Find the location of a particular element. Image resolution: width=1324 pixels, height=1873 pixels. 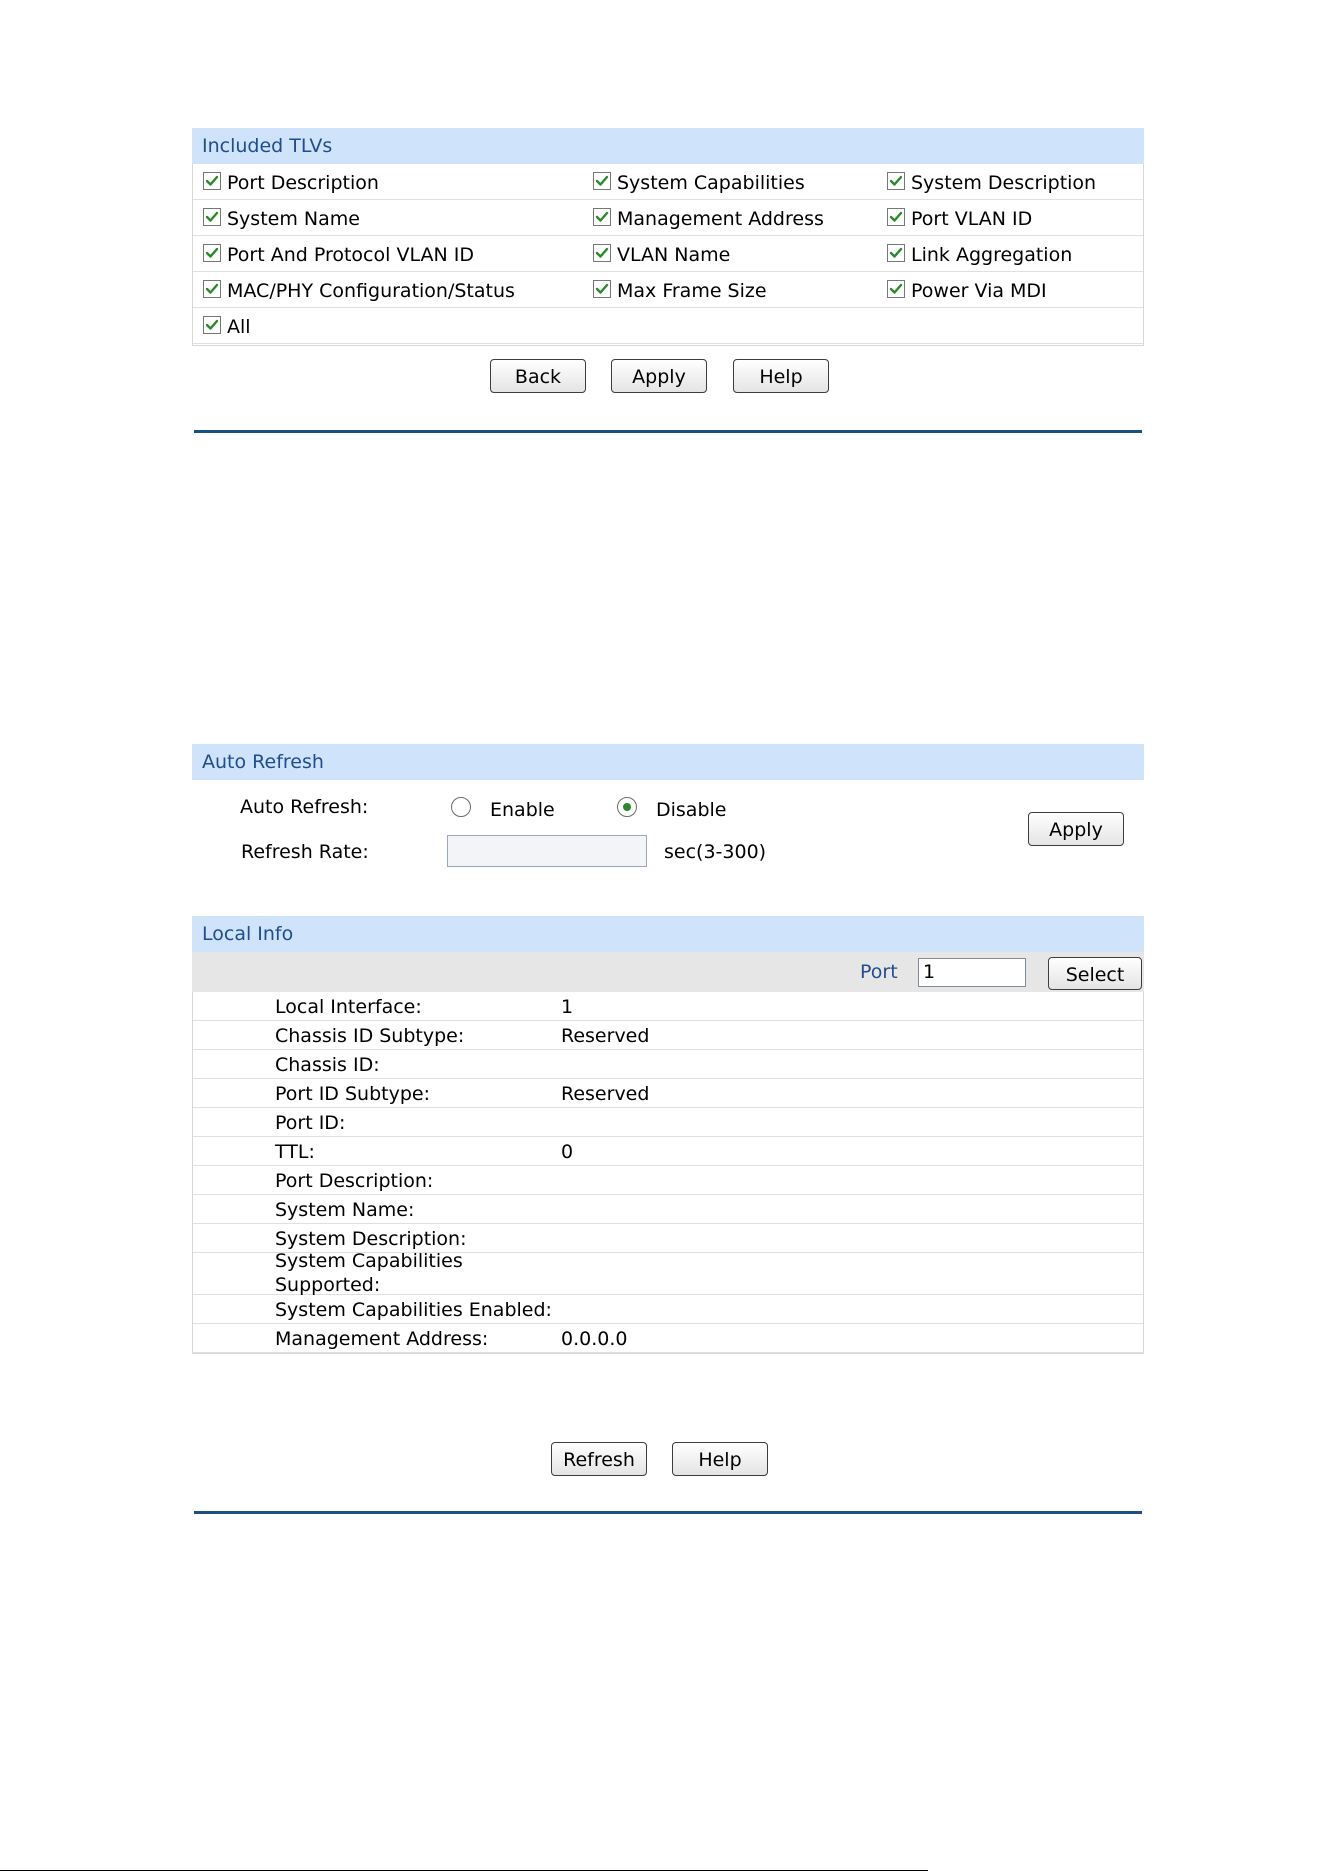

tlv-checkbox-label: All is located at coordinates (239, 327).